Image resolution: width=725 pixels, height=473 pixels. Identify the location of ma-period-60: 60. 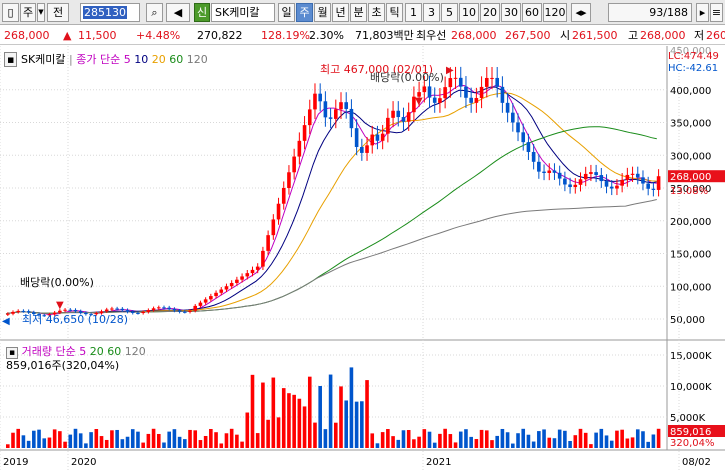
(176, 59).